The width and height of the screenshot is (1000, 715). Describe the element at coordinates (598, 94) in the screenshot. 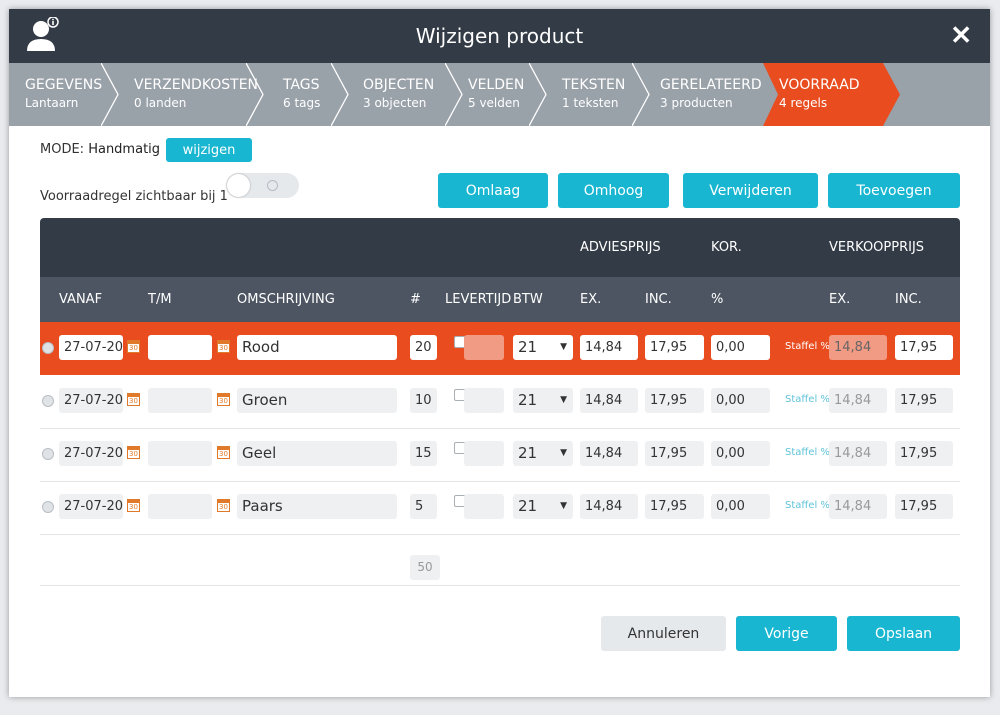

I see `step-teksten: TEKSTEN 1 teksten` at that location.